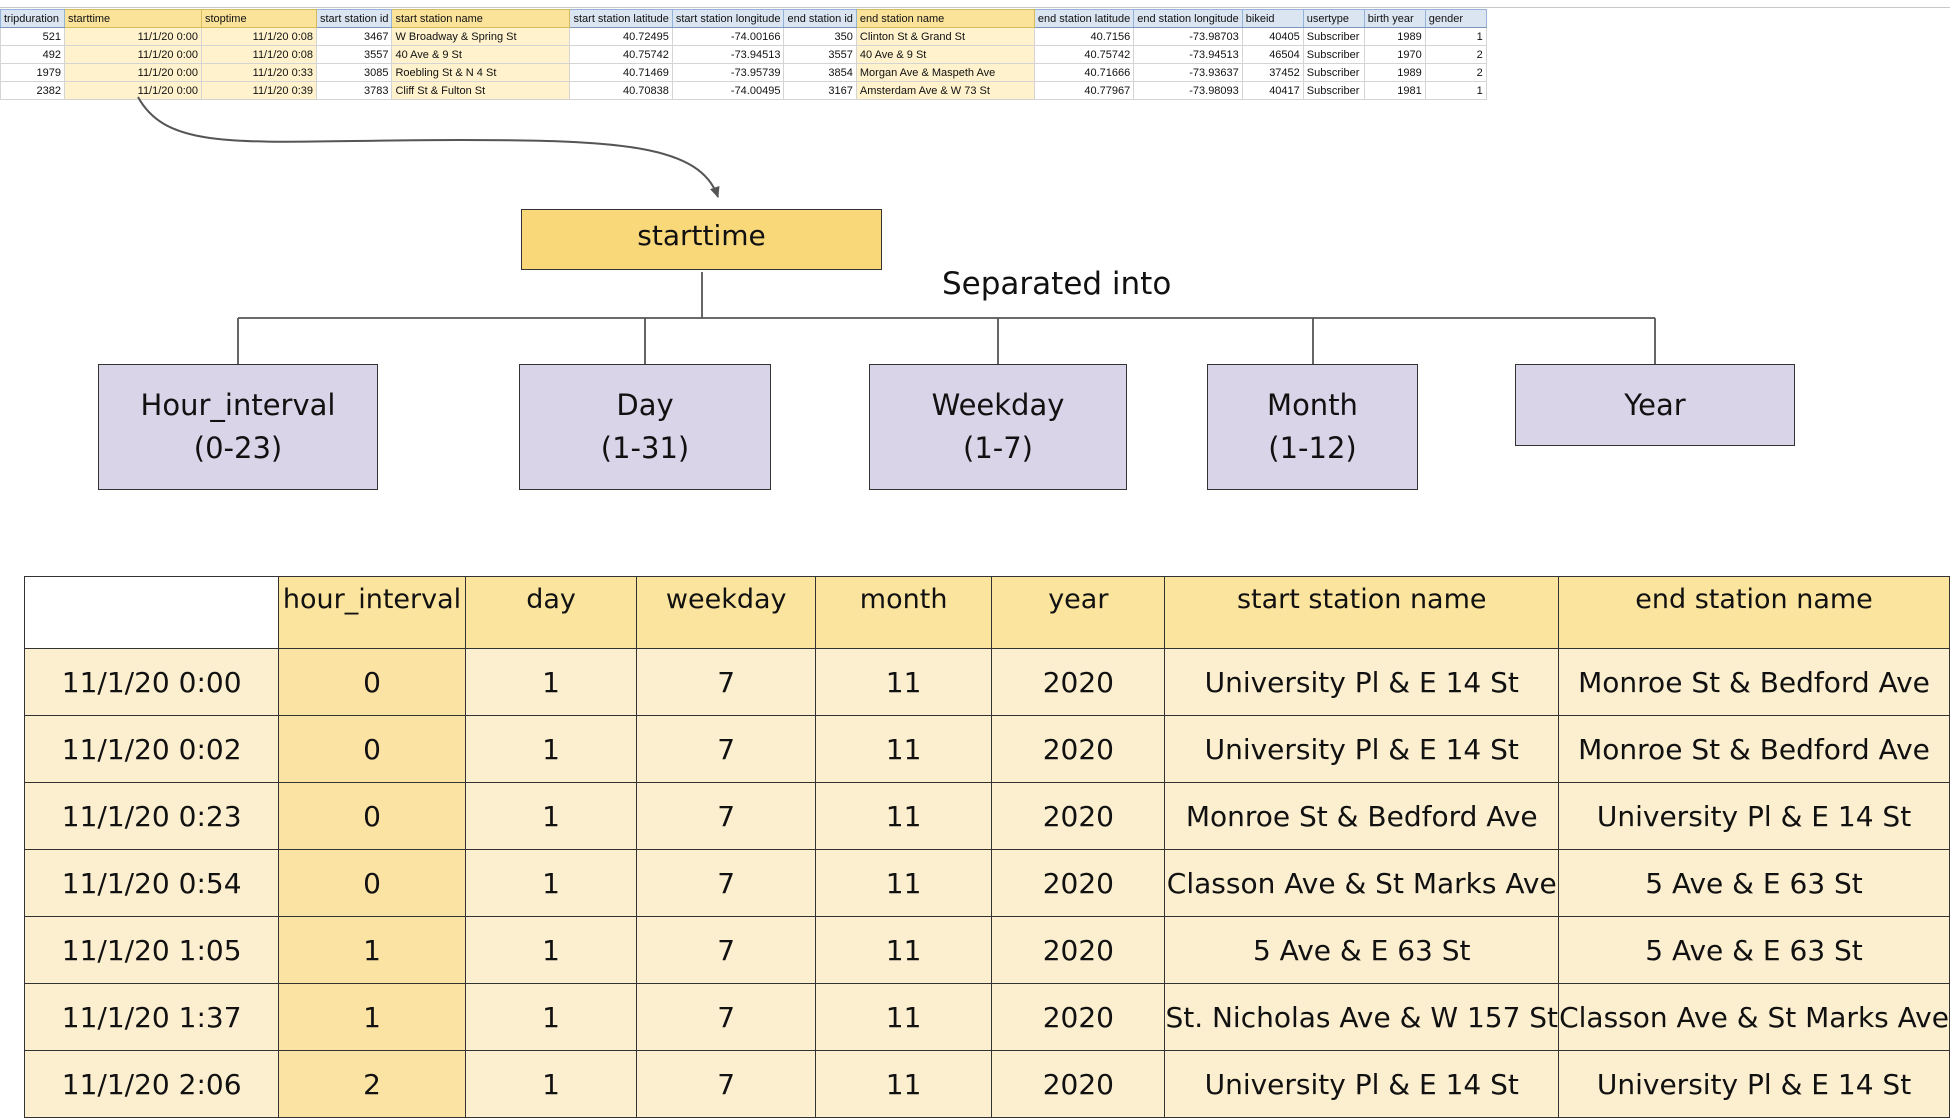 This screenshot has width=1950, height=1118. What do you see at coordinates (820, 90) in the screenshot?
I see `sheet-cell: 3167` at bounding box center [820, 90].